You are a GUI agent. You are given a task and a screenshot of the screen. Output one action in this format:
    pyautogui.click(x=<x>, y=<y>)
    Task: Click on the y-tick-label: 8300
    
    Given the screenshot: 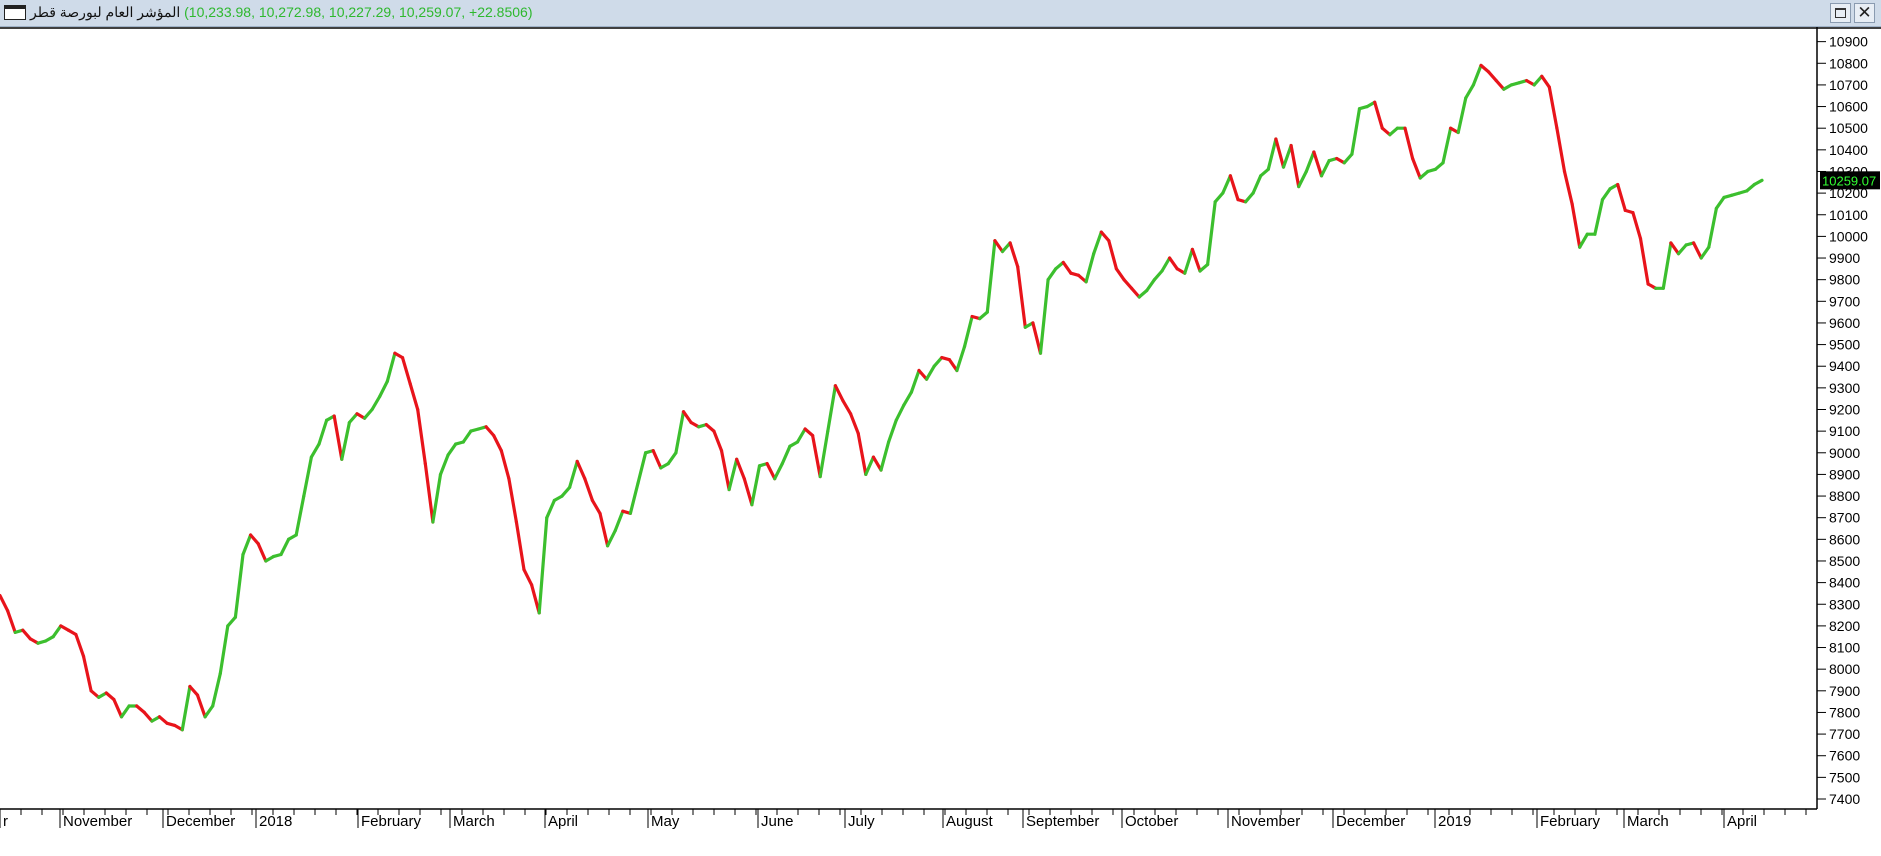 What is the action you would take?
    pyautogui.click(x=1844, y=604)
    